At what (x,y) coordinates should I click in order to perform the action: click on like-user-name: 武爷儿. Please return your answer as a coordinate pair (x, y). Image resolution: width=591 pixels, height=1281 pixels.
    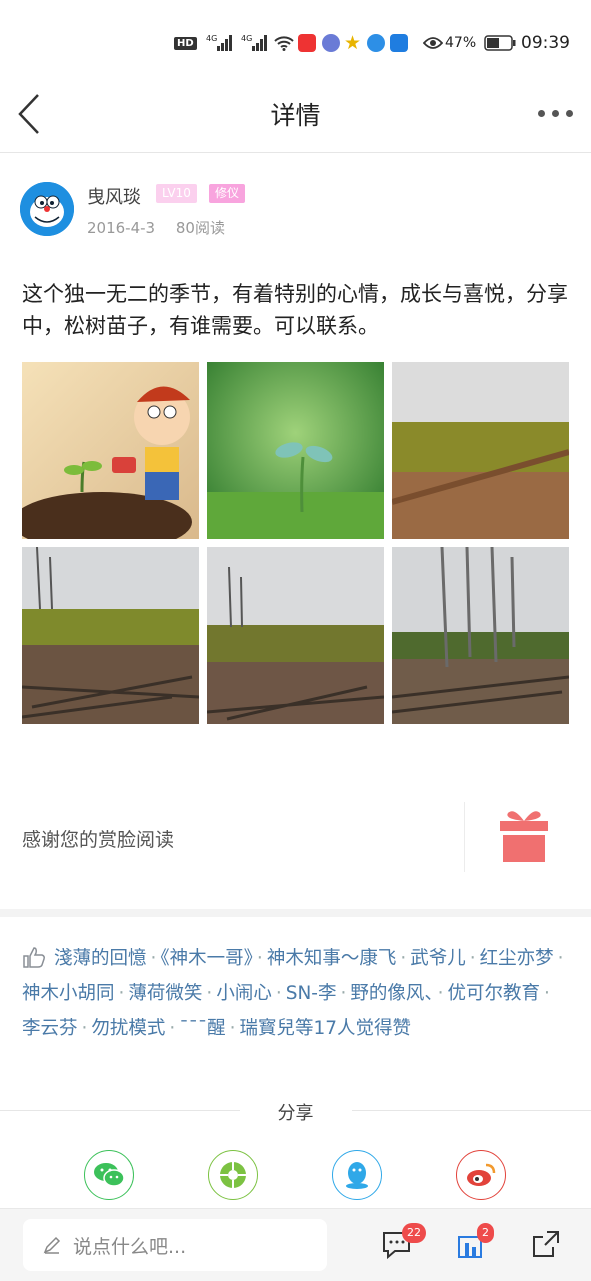
    Looking at the image, I should click on (438, 958).